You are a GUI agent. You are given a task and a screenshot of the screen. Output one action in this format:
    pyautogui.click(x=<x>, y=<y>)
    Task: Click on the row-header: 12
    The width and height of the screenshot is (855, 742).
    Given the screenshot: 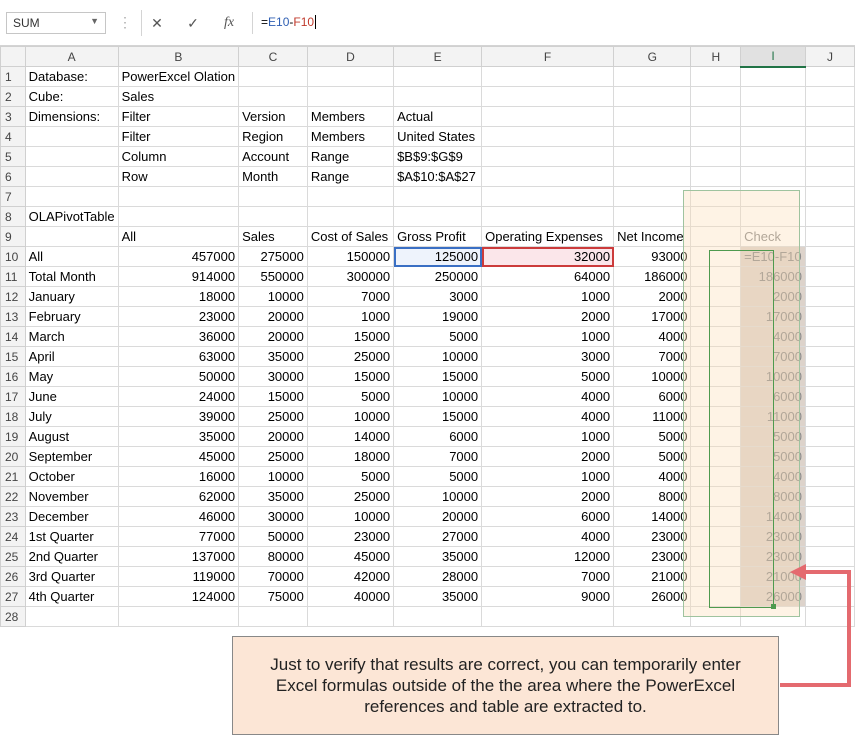 What is the action you would take?
    pyautogui.click(x=13, y=296)
    